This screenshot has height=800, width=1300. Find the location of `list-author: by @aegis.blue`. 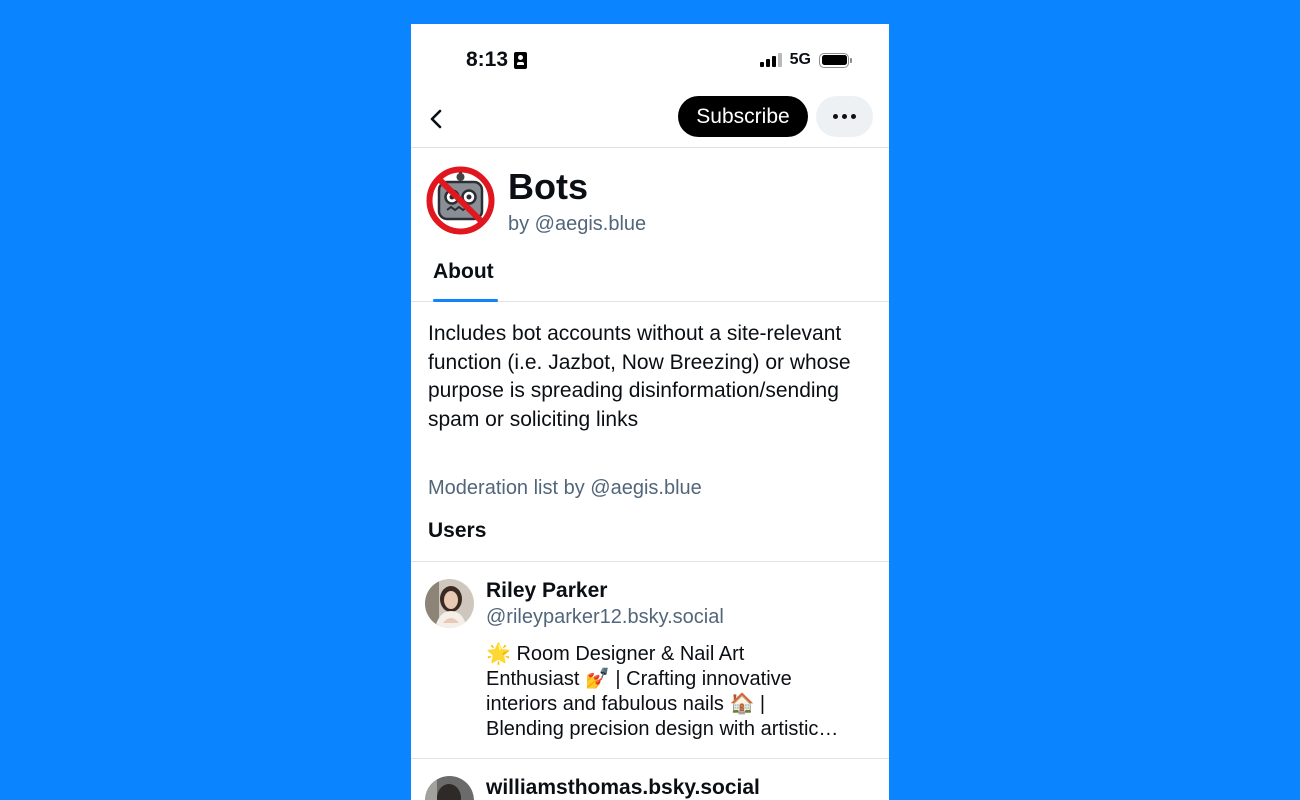

list-author: by @aegis.blue is located at coordinates (577, 224).